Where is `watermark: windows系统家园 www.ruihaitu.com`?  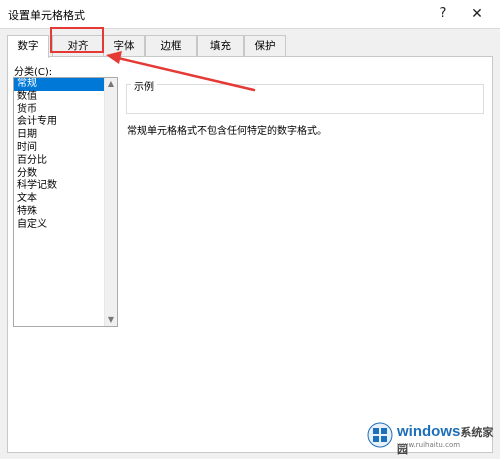 watermark: windows系统家园 www.ruihaitu.com is located at coordinates (431, 437).